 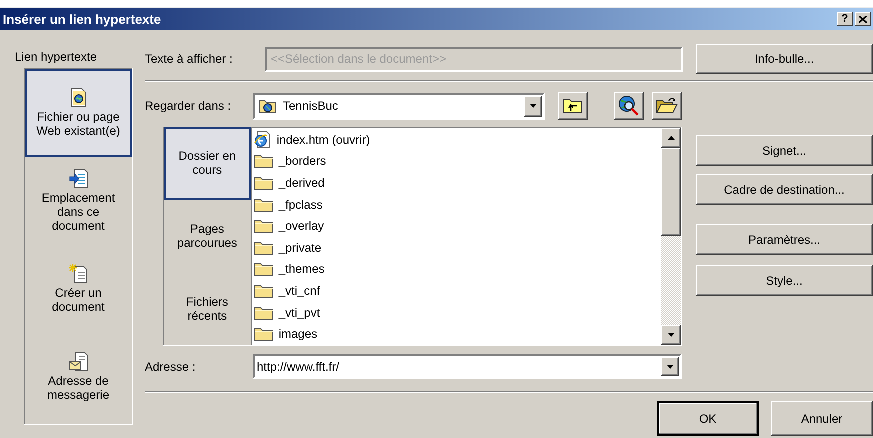 What do you see at coordinates (299, 291) in the screenshot?
I see `folder-name: _vti_cnf` at bounding box center [299, 291].